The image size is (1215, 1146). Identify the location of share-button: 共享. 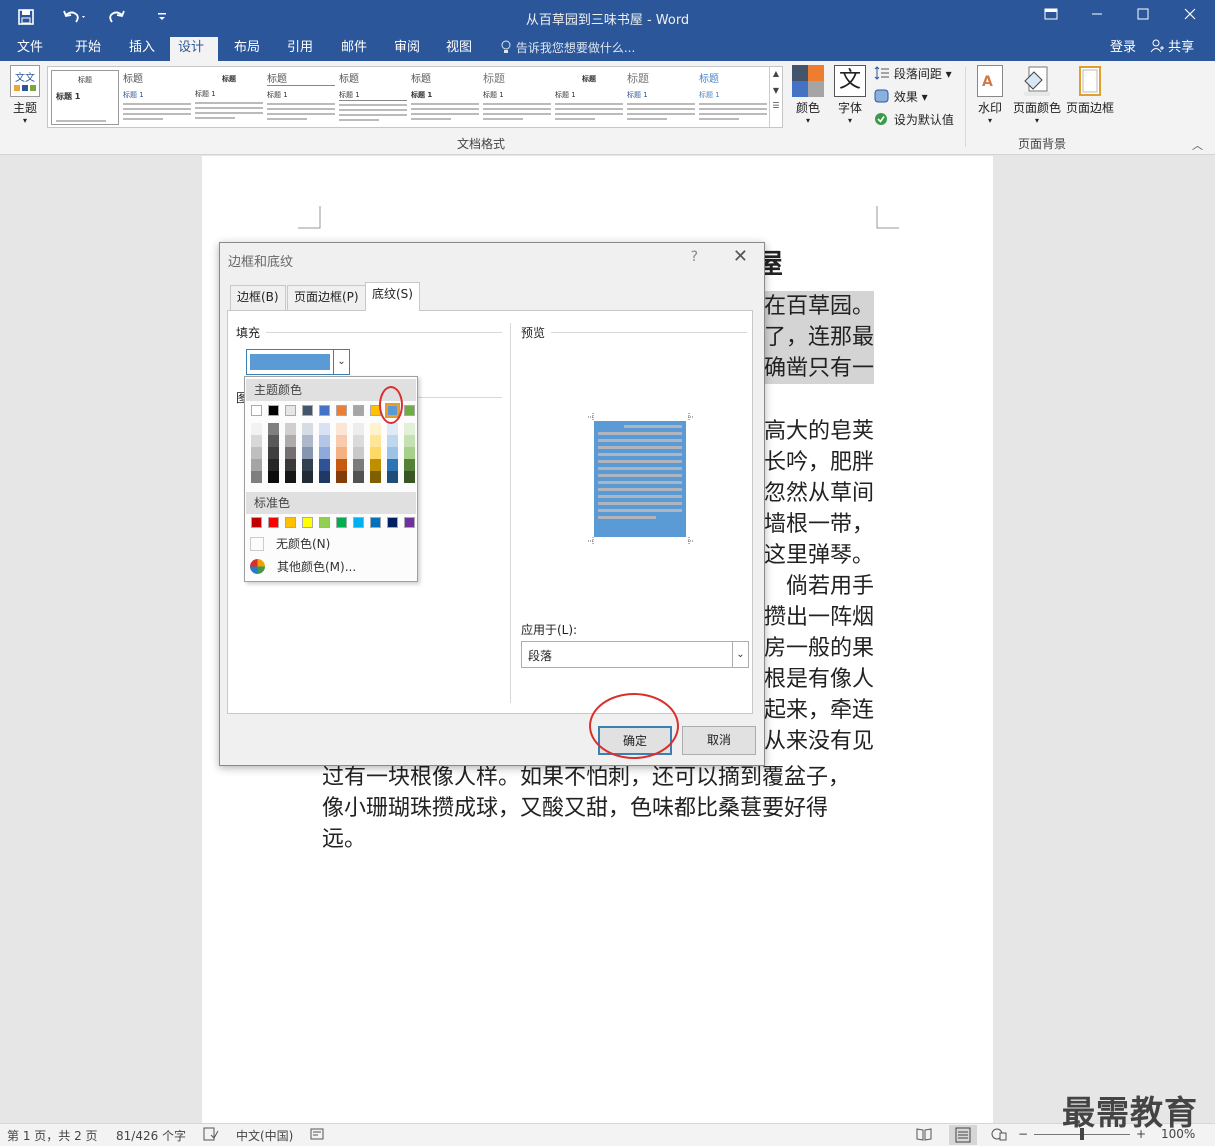
(1172, 48).